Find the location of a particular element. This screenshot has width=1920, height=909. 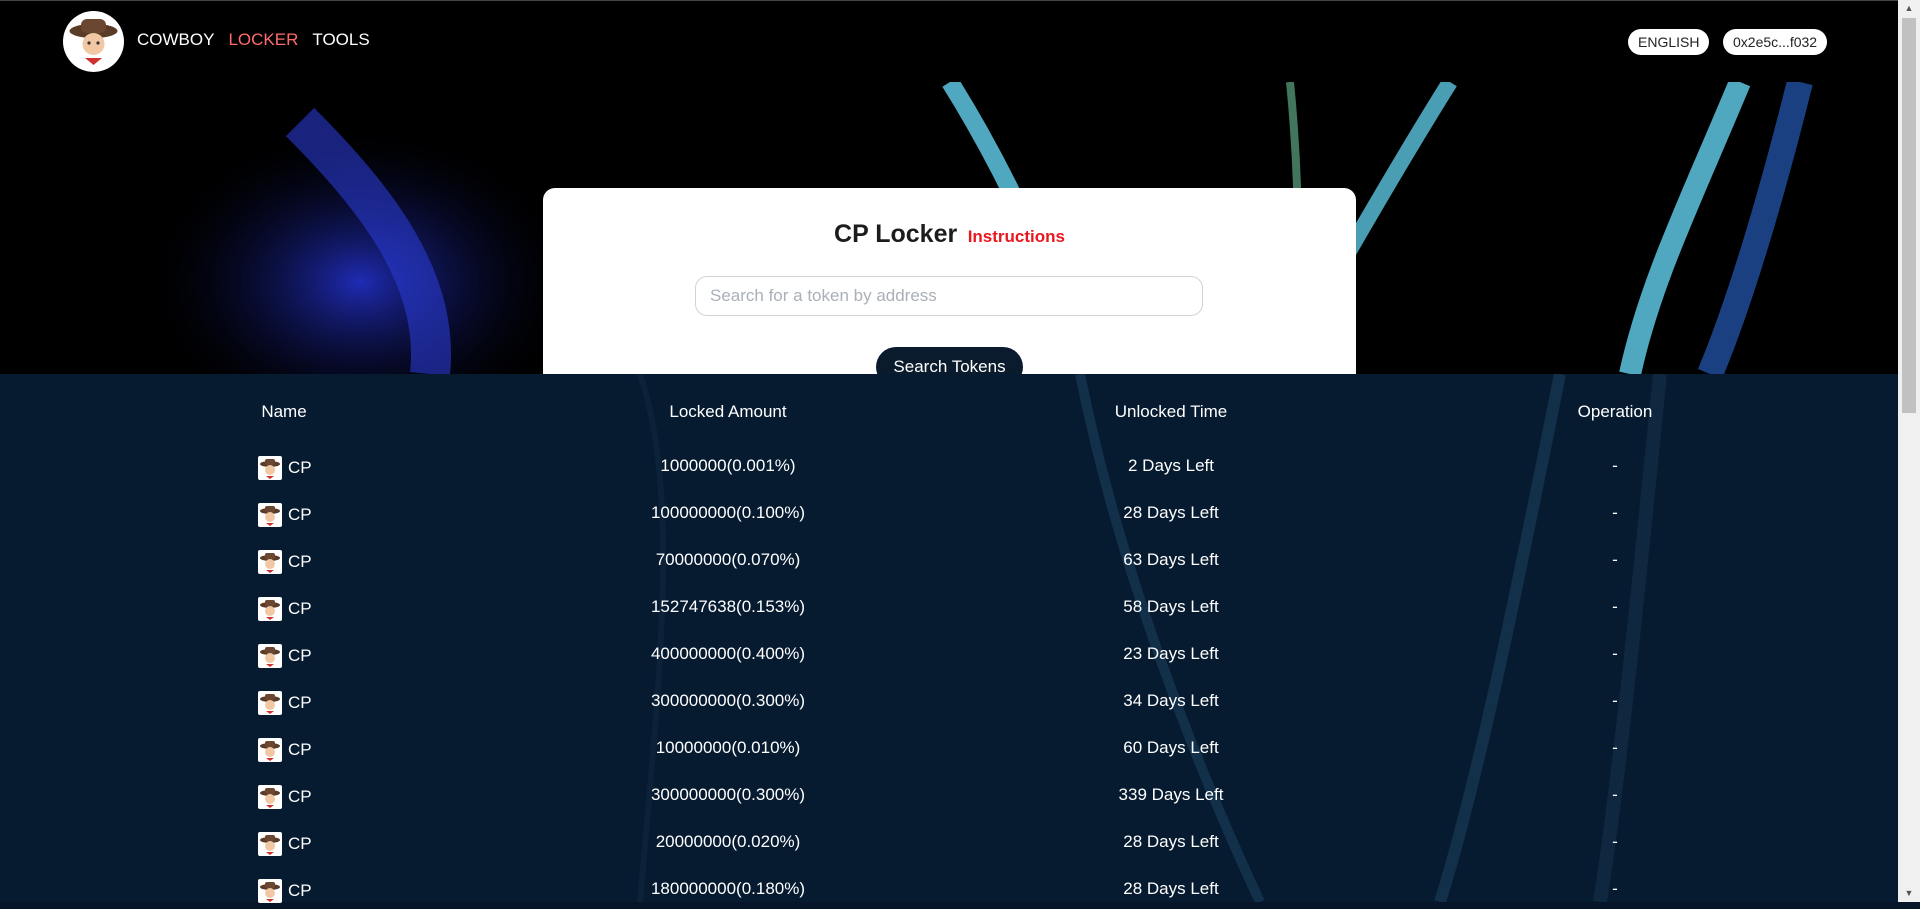

locked-amount: 20000000(0.020%) is located at coordinates (728, 841).